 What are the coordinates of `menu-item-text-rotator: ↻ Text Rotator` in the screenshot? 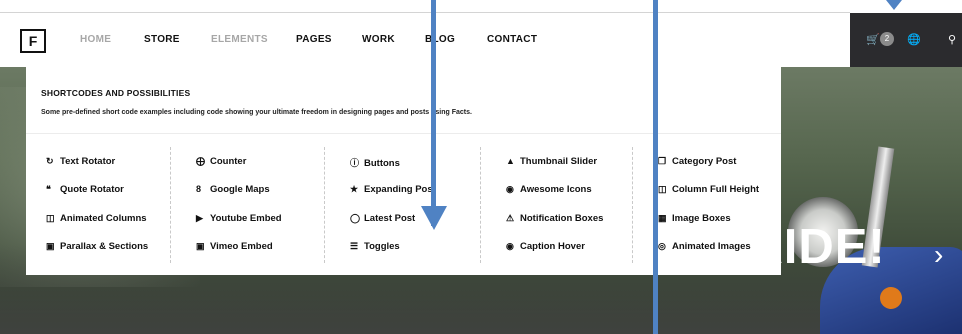 It's located at (80, 161).